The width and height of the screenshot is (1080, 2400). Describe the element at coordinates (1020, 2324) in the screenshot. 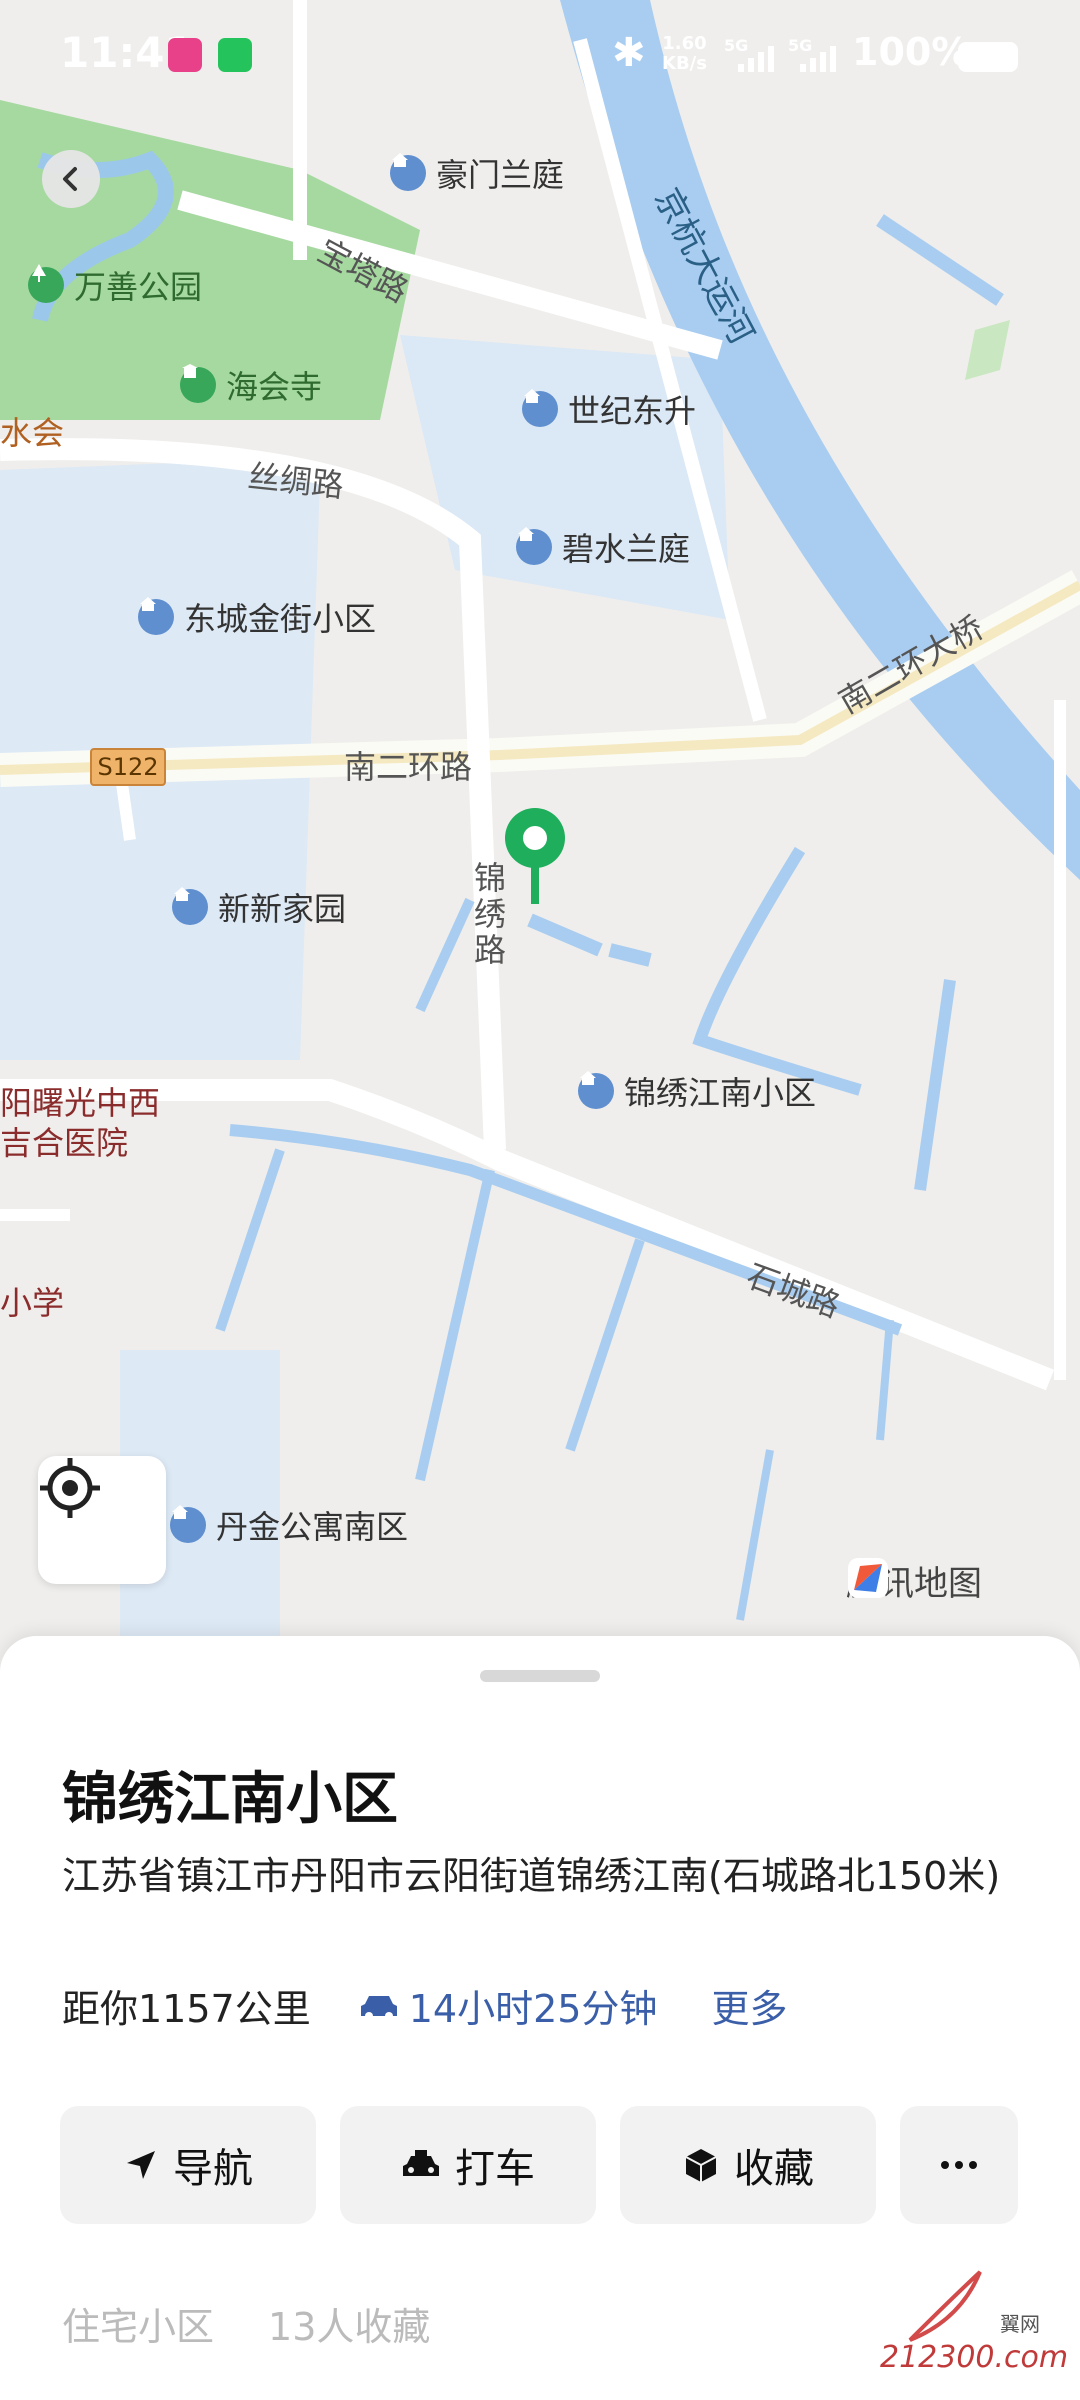

I see `watermark-cn: 翼网` at that location.